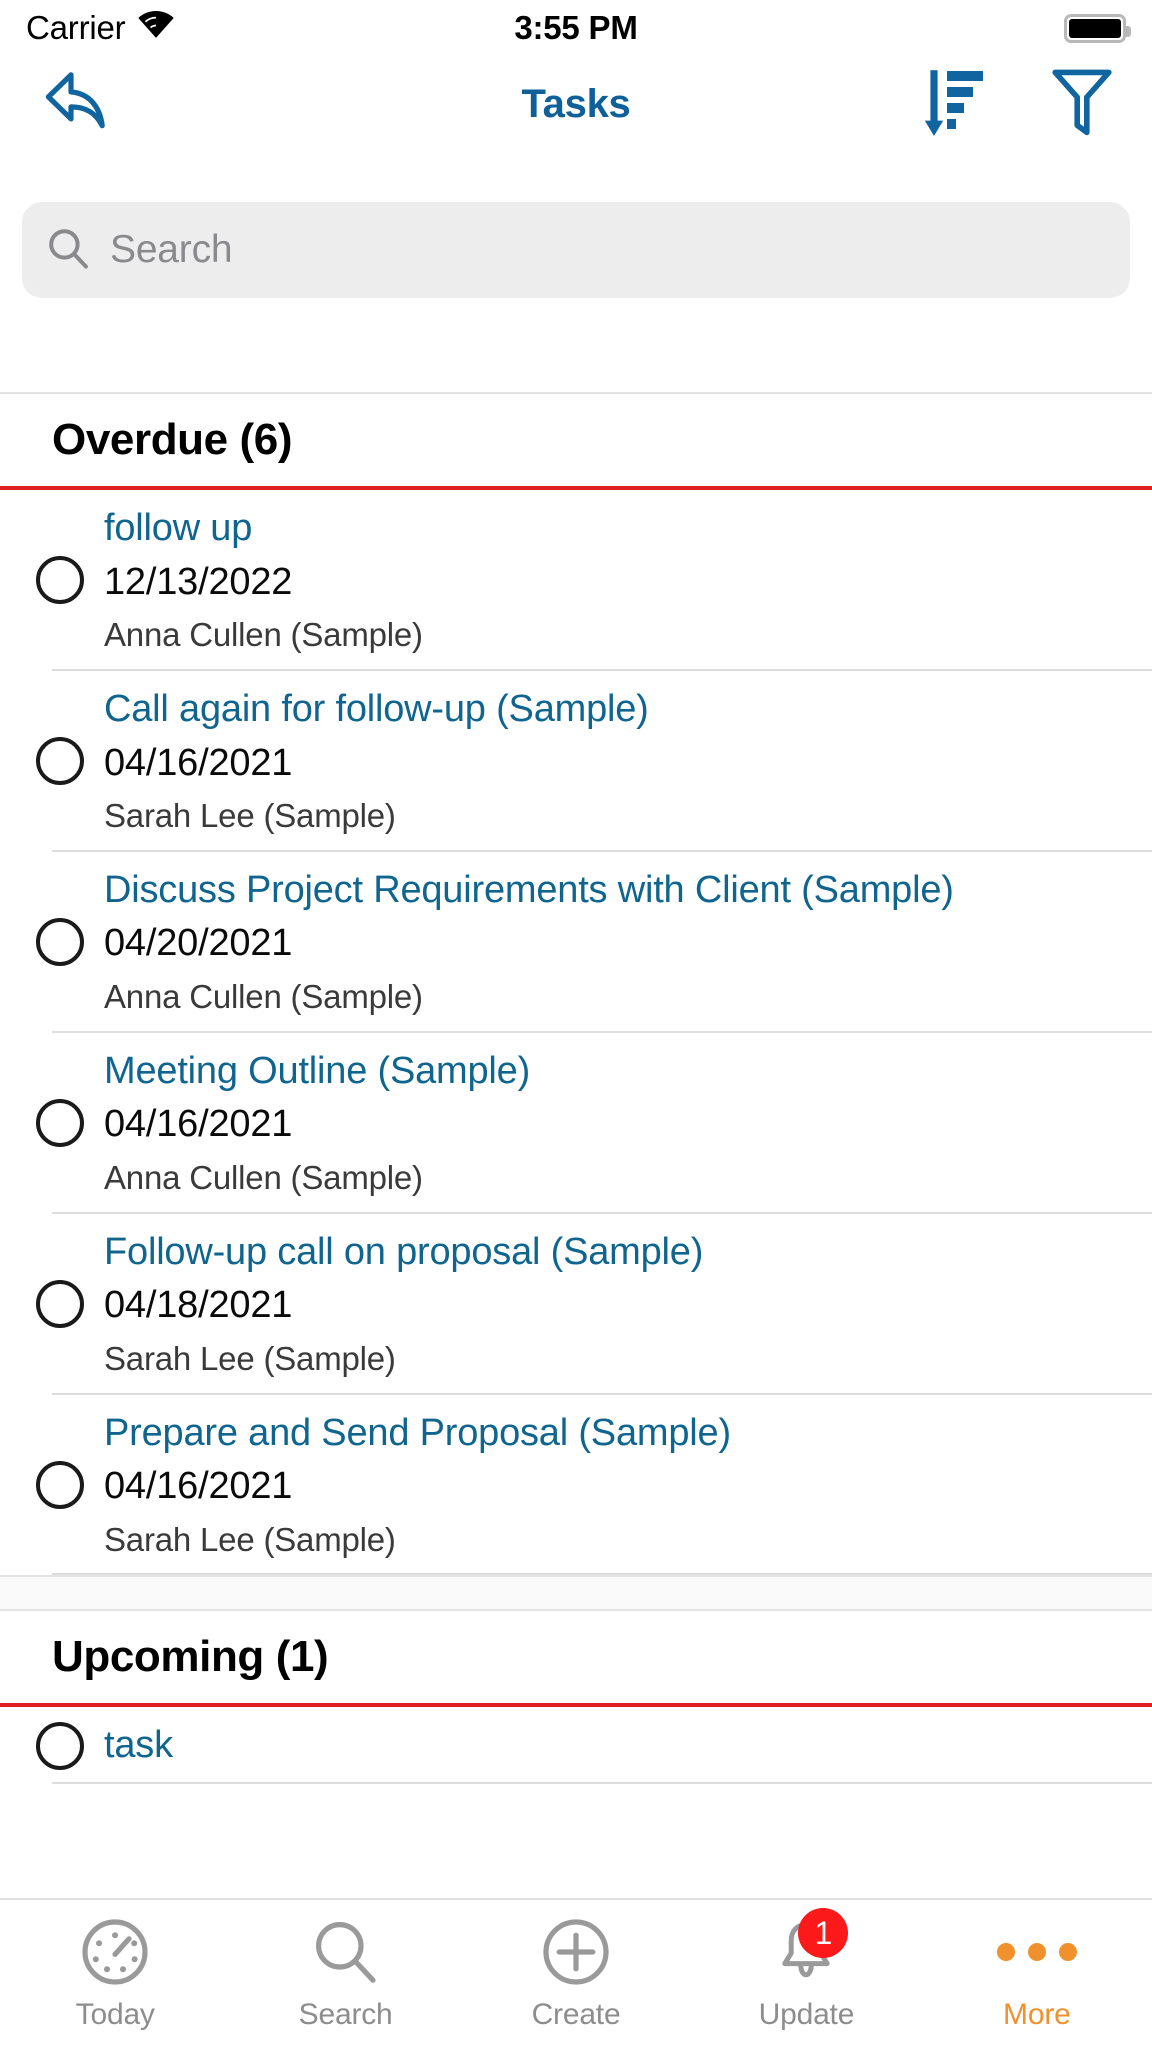  I want to click on task-title: Prepare and Send Proposal (Sample), so click(613, 1433).